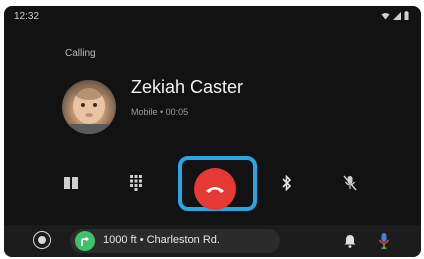 The width and height of the screenshot is (424, 259). I want to click on navigation-card: 1000 ft • Charleston Rd., so click(175, 241).